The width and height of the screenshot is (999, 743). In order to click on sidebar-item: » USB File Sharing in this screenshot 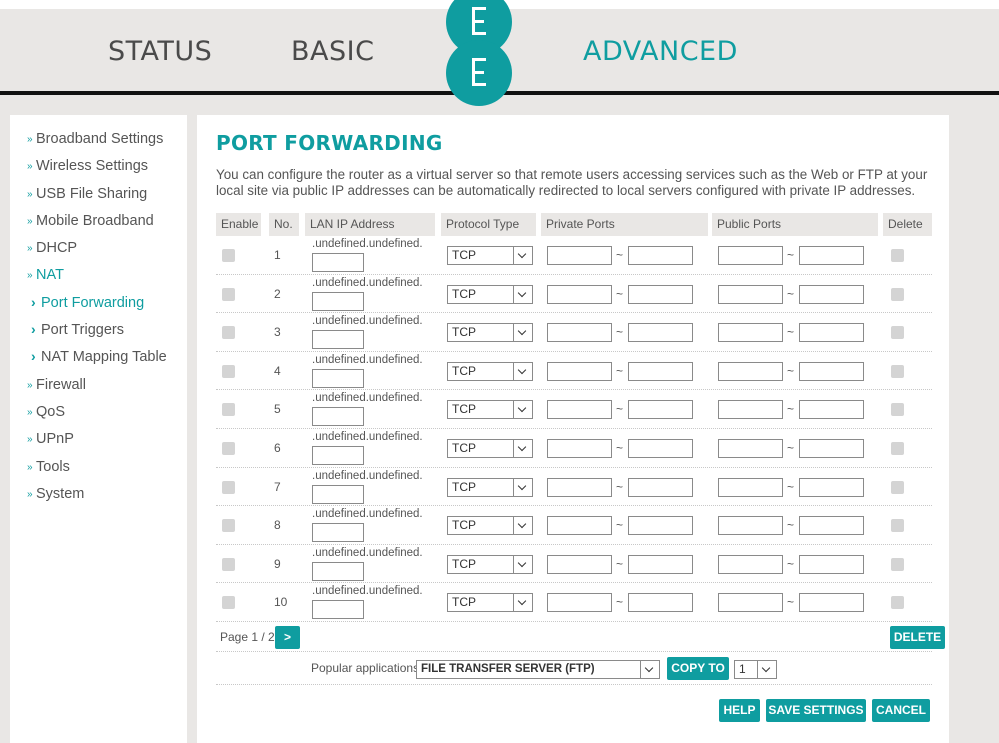, I will do `click(98, 197)`.